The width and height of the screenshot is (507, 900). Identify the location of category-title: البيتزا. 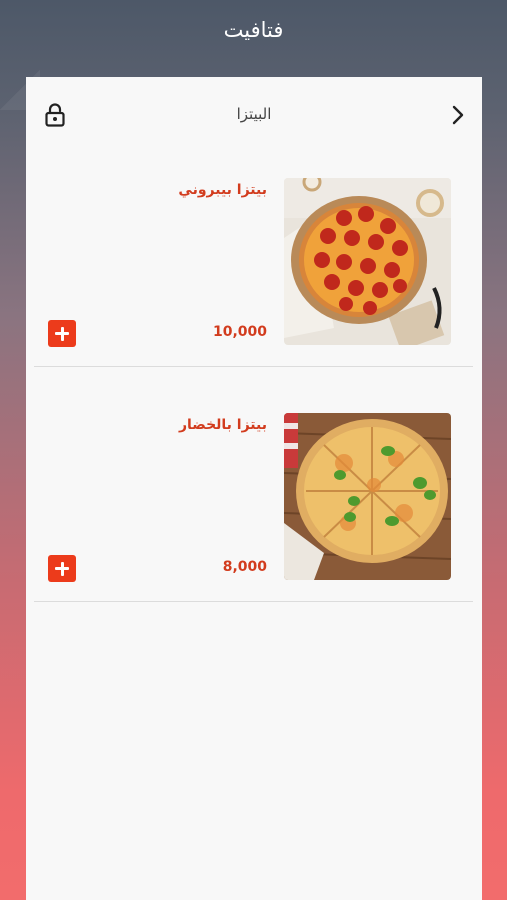
(254, 114).